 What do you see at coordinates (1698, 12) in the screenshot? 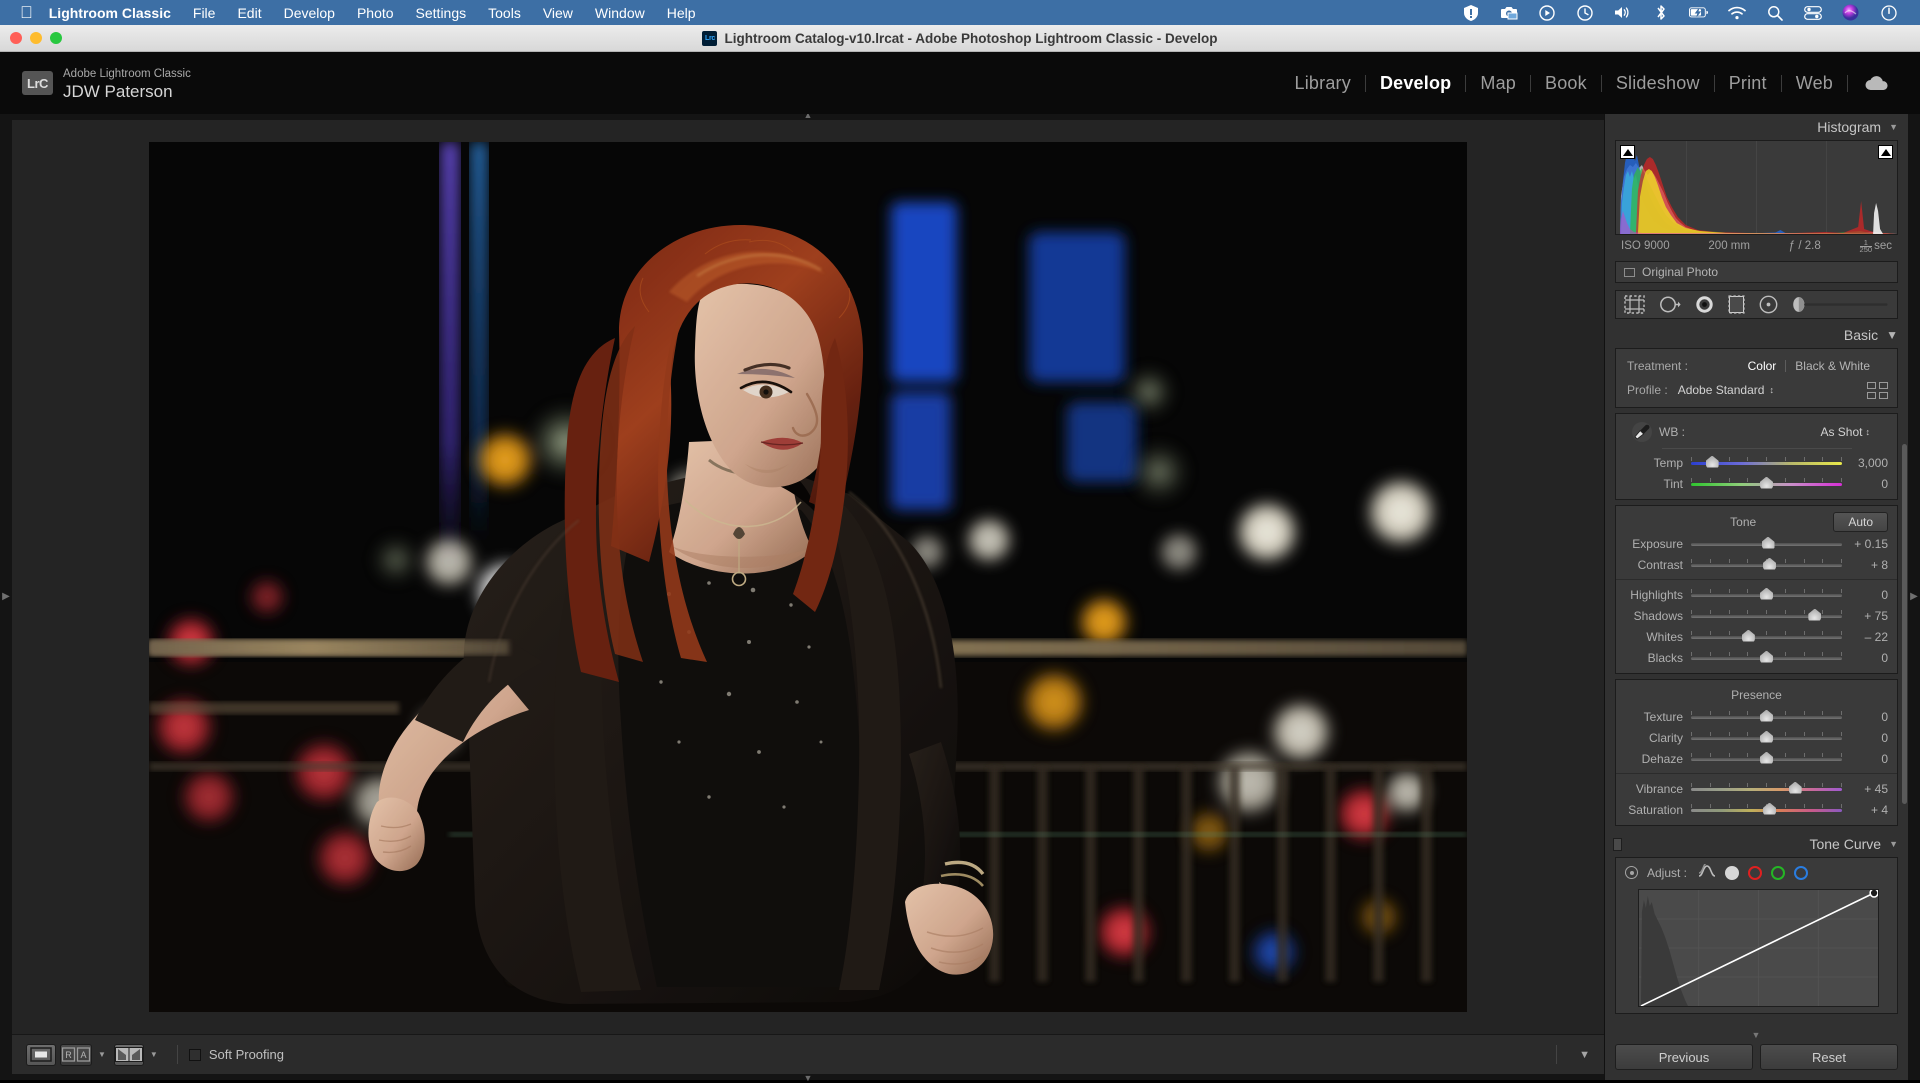
I see `battery-icon` at bounding box center [1698, 12].